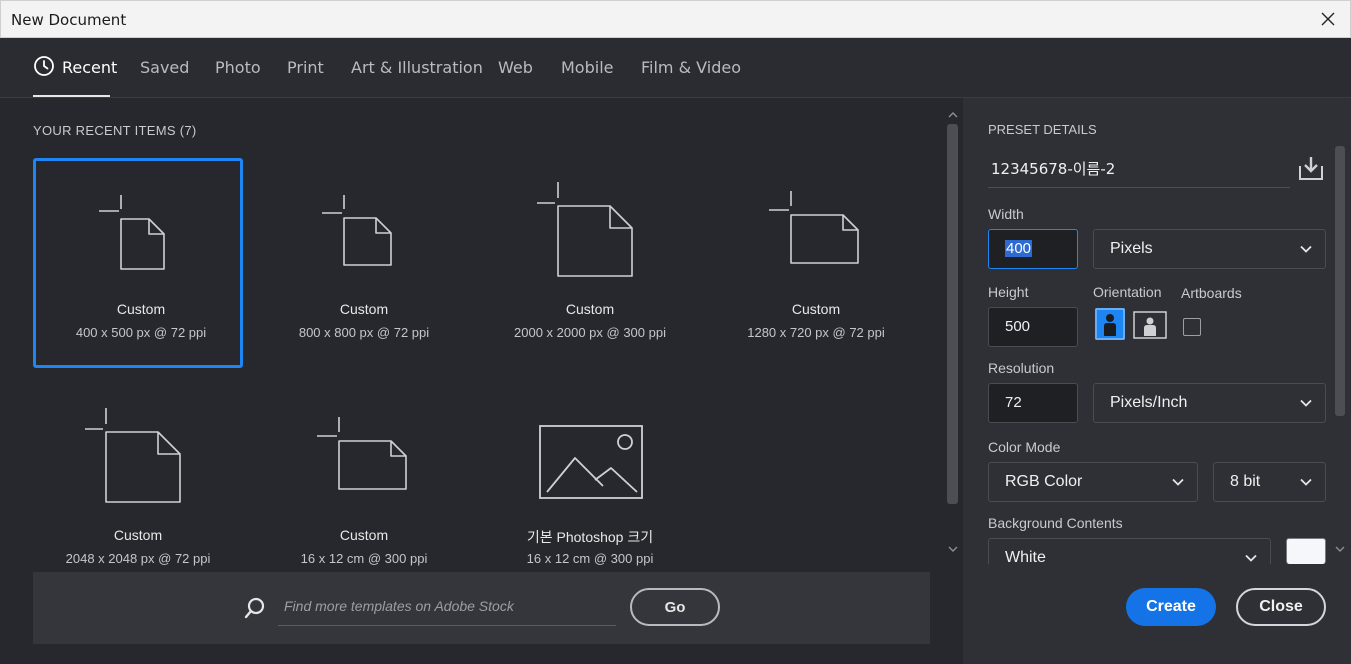 The height and width of the screenshot is (664, 1351). Describe the element at coordinates (1033, 327) in the screenshot. I see `height-input: 500` at that location.